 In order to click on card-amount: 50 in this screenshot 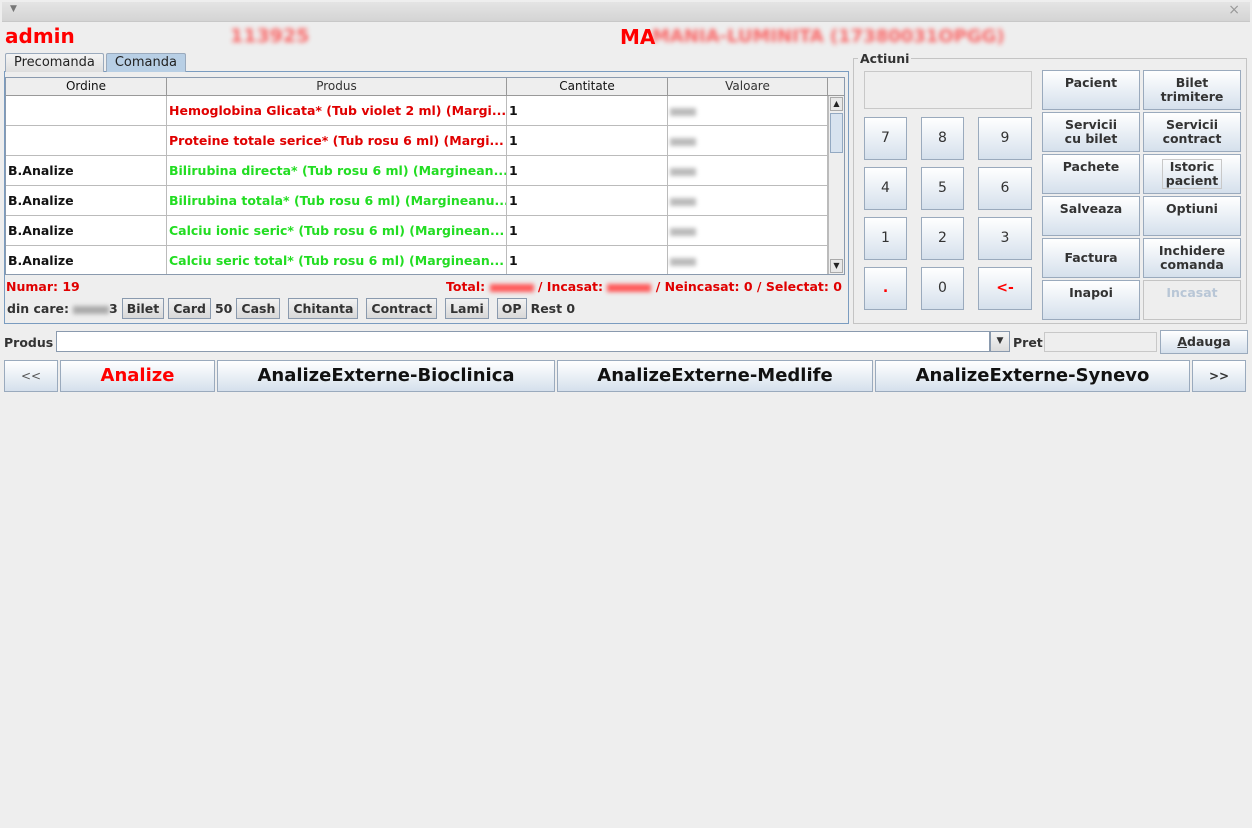, I will do `click(223, 308)`.